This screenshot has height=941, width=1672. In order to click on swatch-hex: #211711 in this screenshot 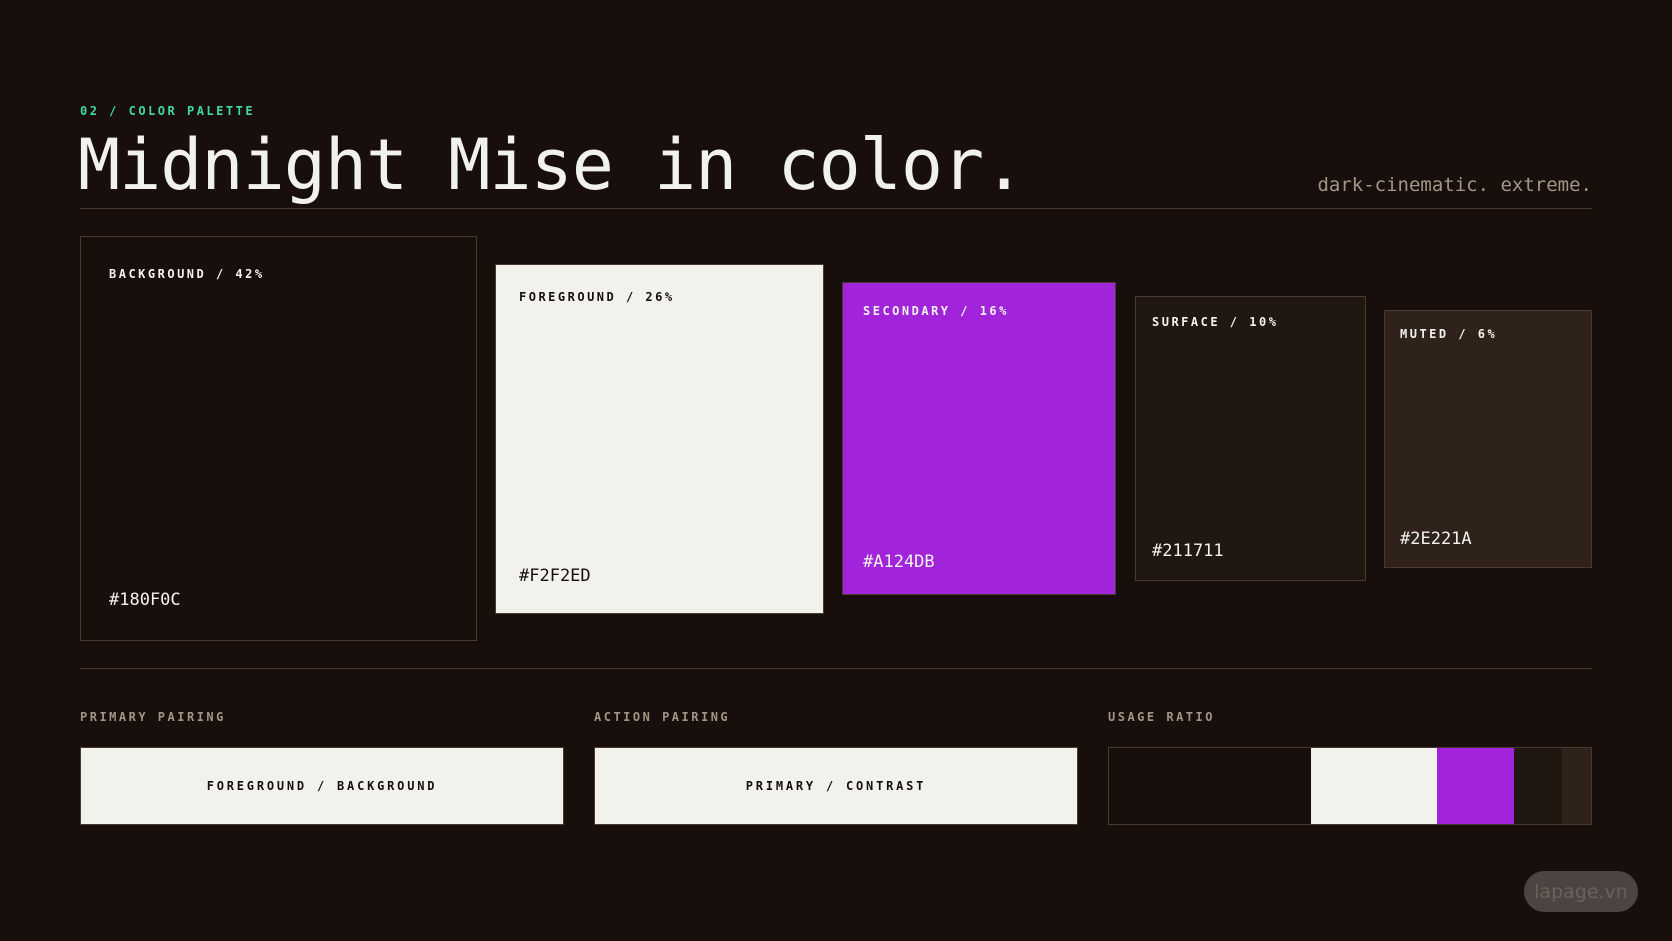, I will do `click(1188, 551)`.